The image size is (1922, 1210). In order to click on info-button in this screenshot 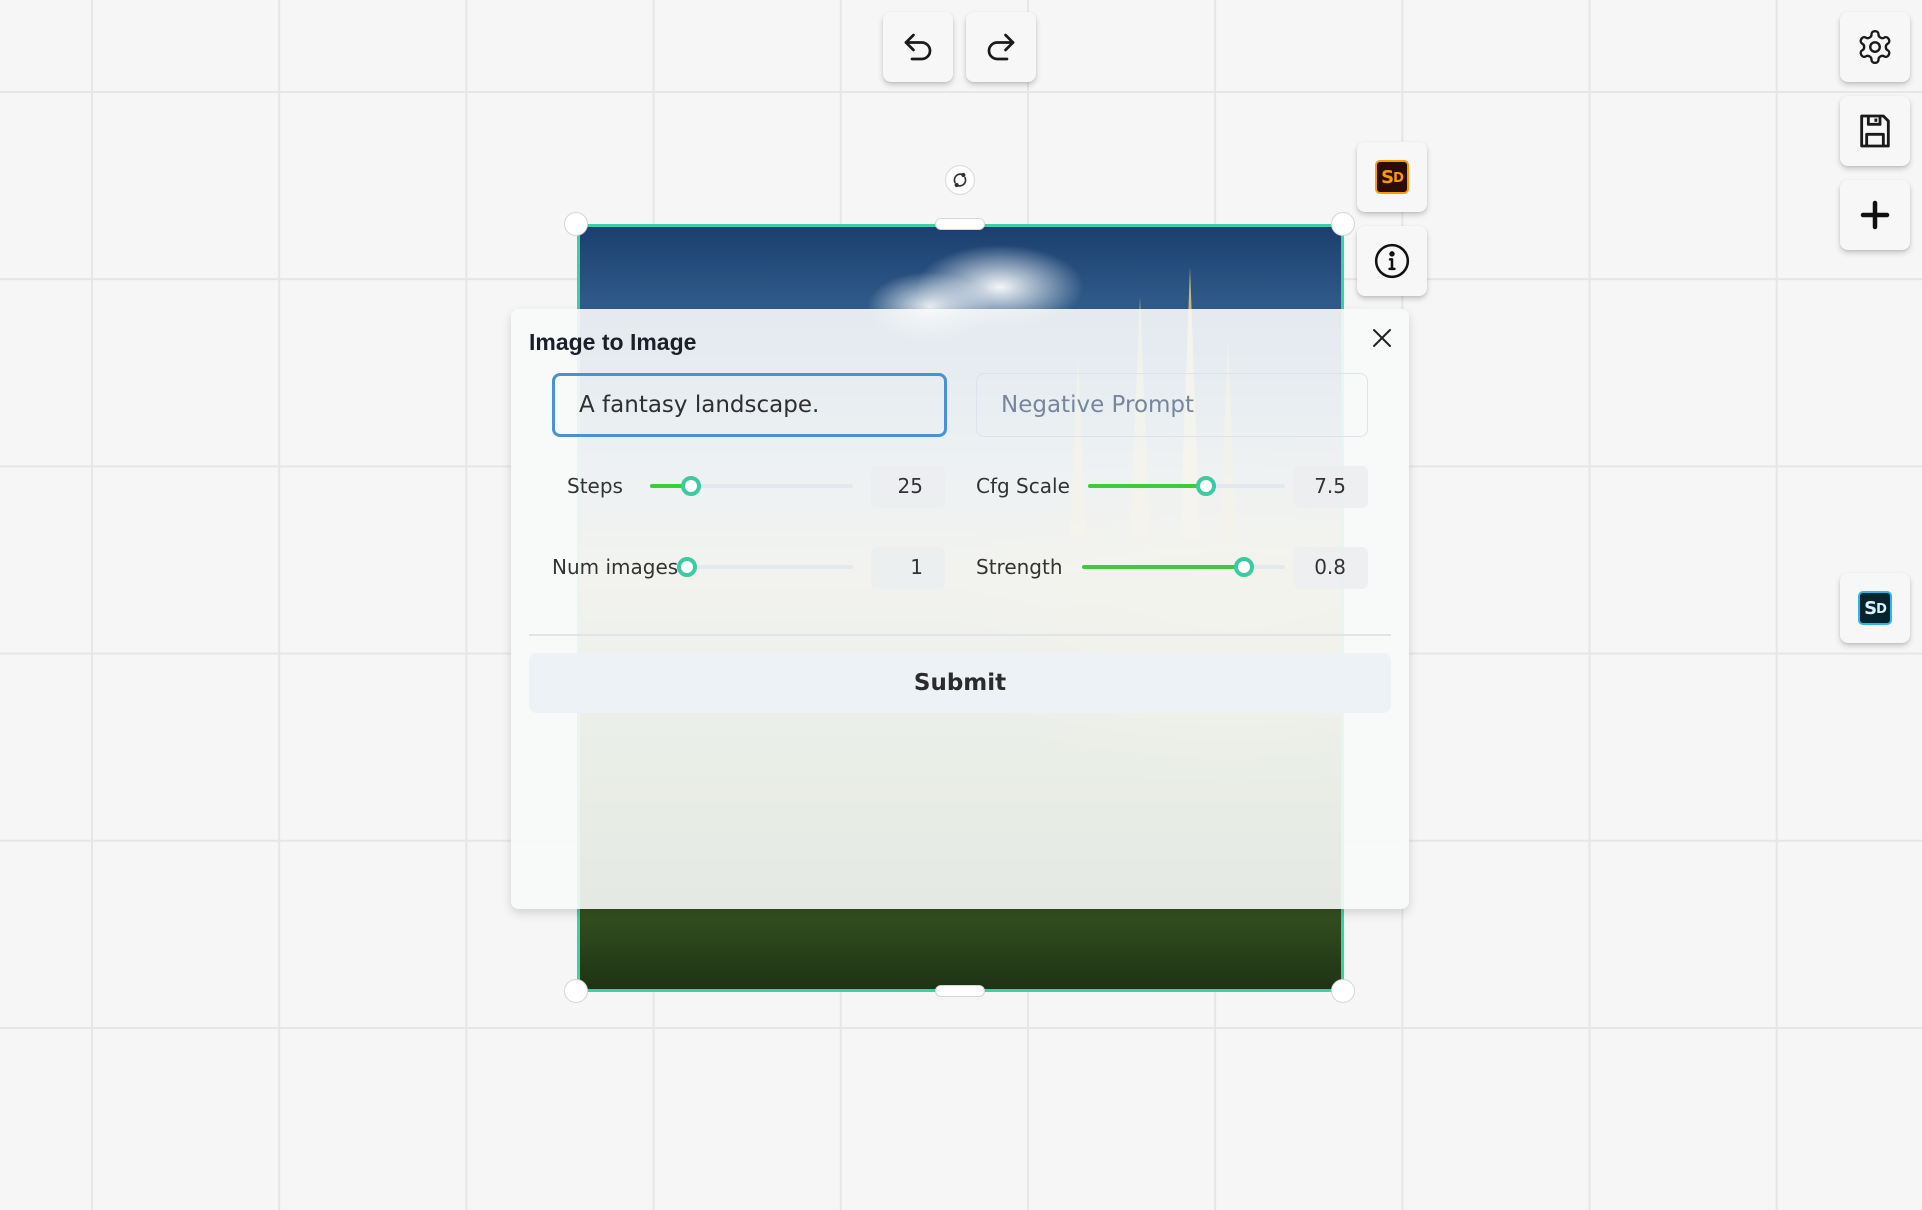, I will do `click(1392, 261)`.